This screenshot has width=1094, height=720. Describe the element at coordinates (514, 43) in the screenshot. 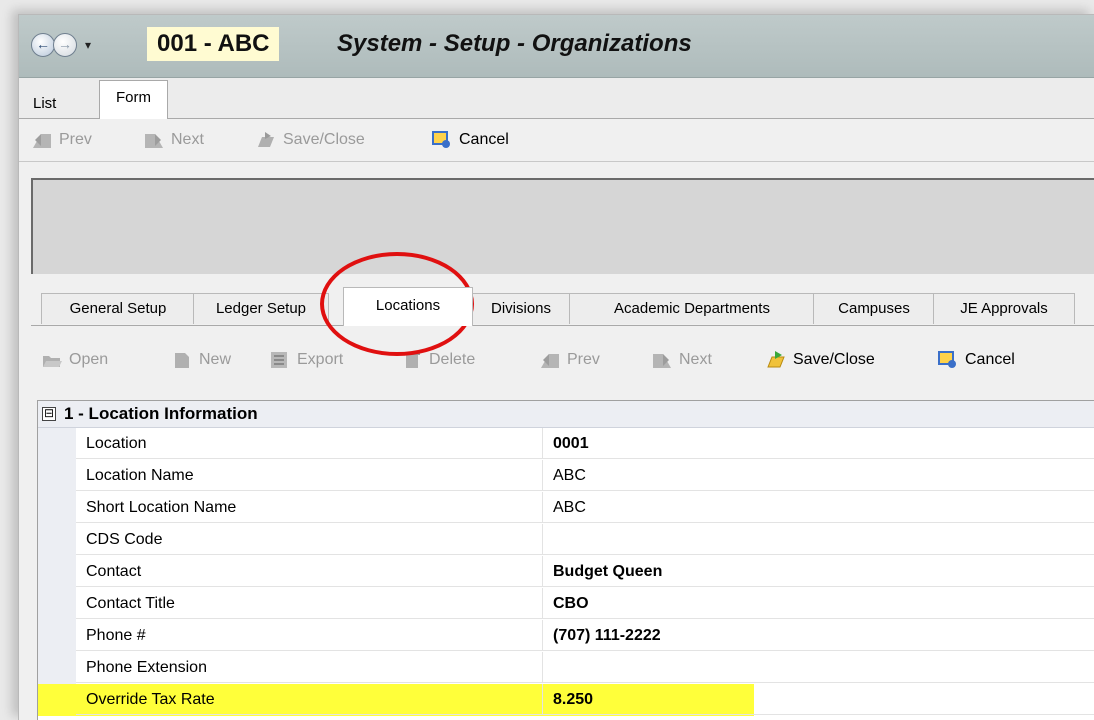

I see `page-title: System - Setup - Organizations` at that location.